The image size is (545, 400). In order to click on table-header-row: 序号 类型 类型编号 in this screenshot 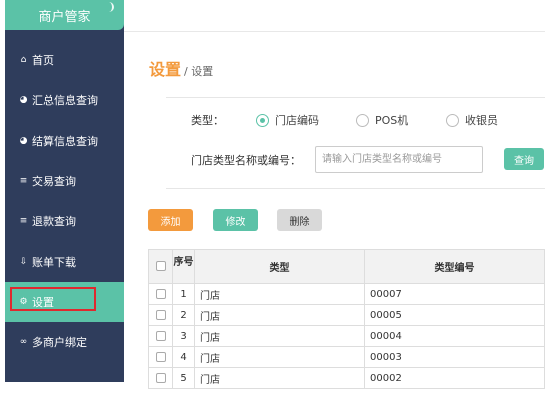, I will do `click(346, 266)`.